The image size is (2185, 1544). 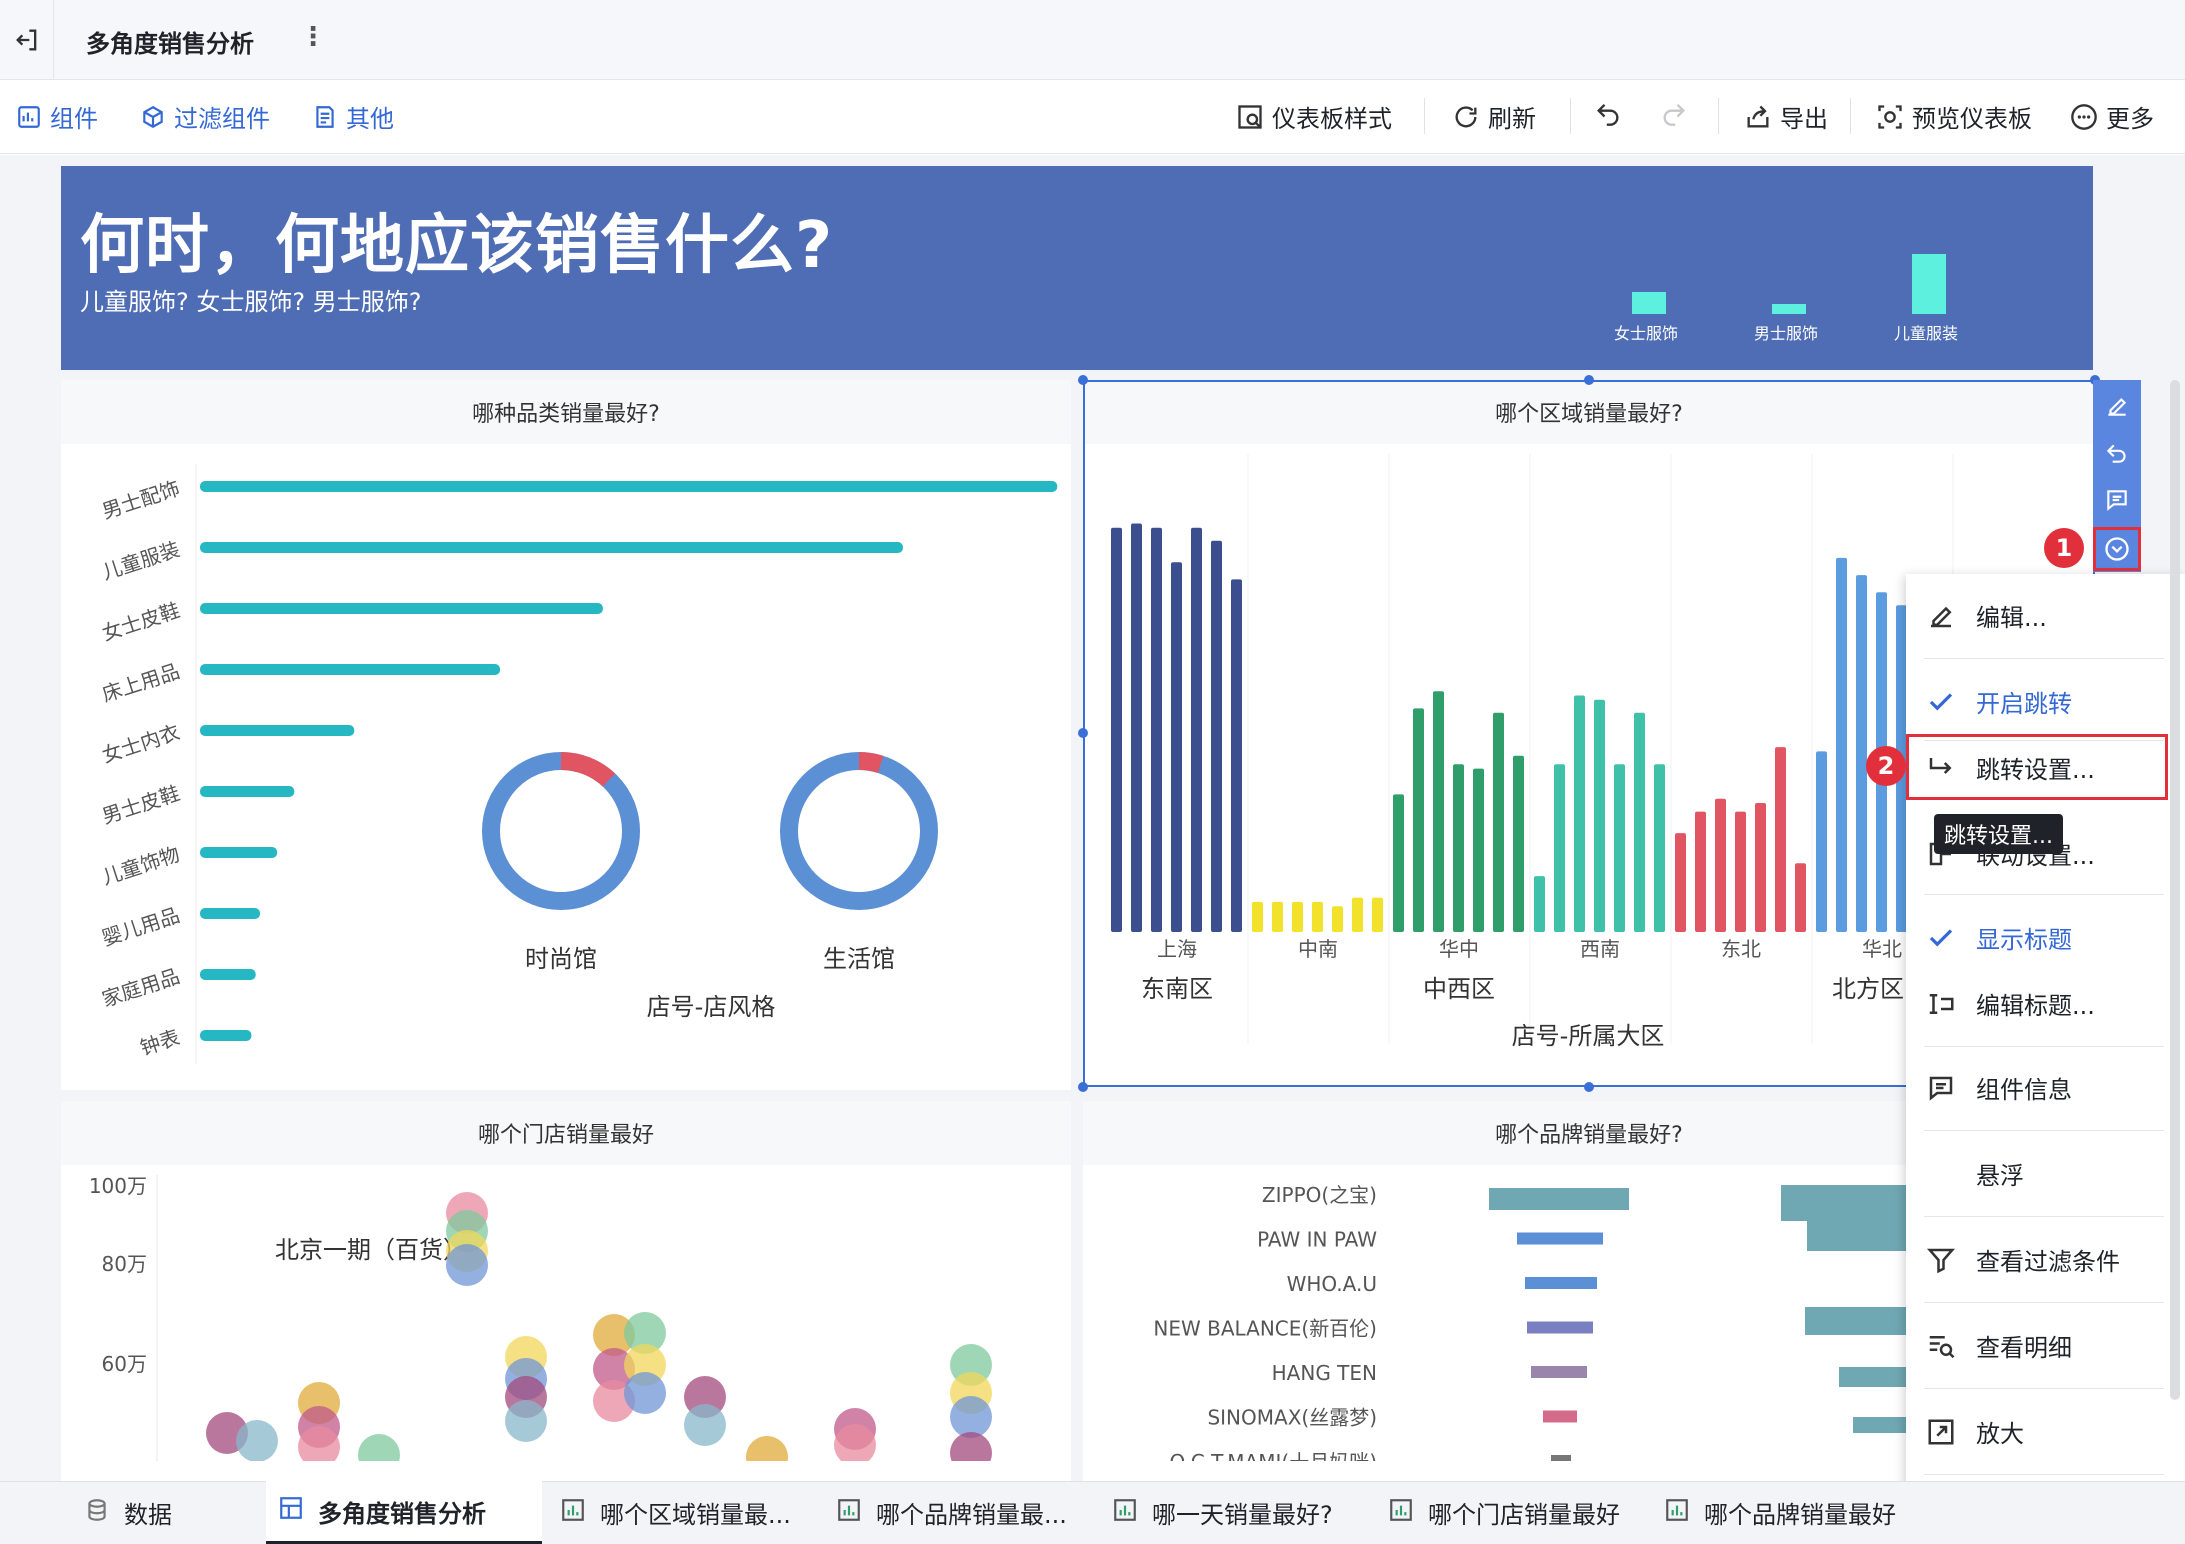 What do you see at coordinates (1314, 116) in the screenshot?
I see `dashboard-style-button: 仪表板样式` at bounding box center [1314, 116].